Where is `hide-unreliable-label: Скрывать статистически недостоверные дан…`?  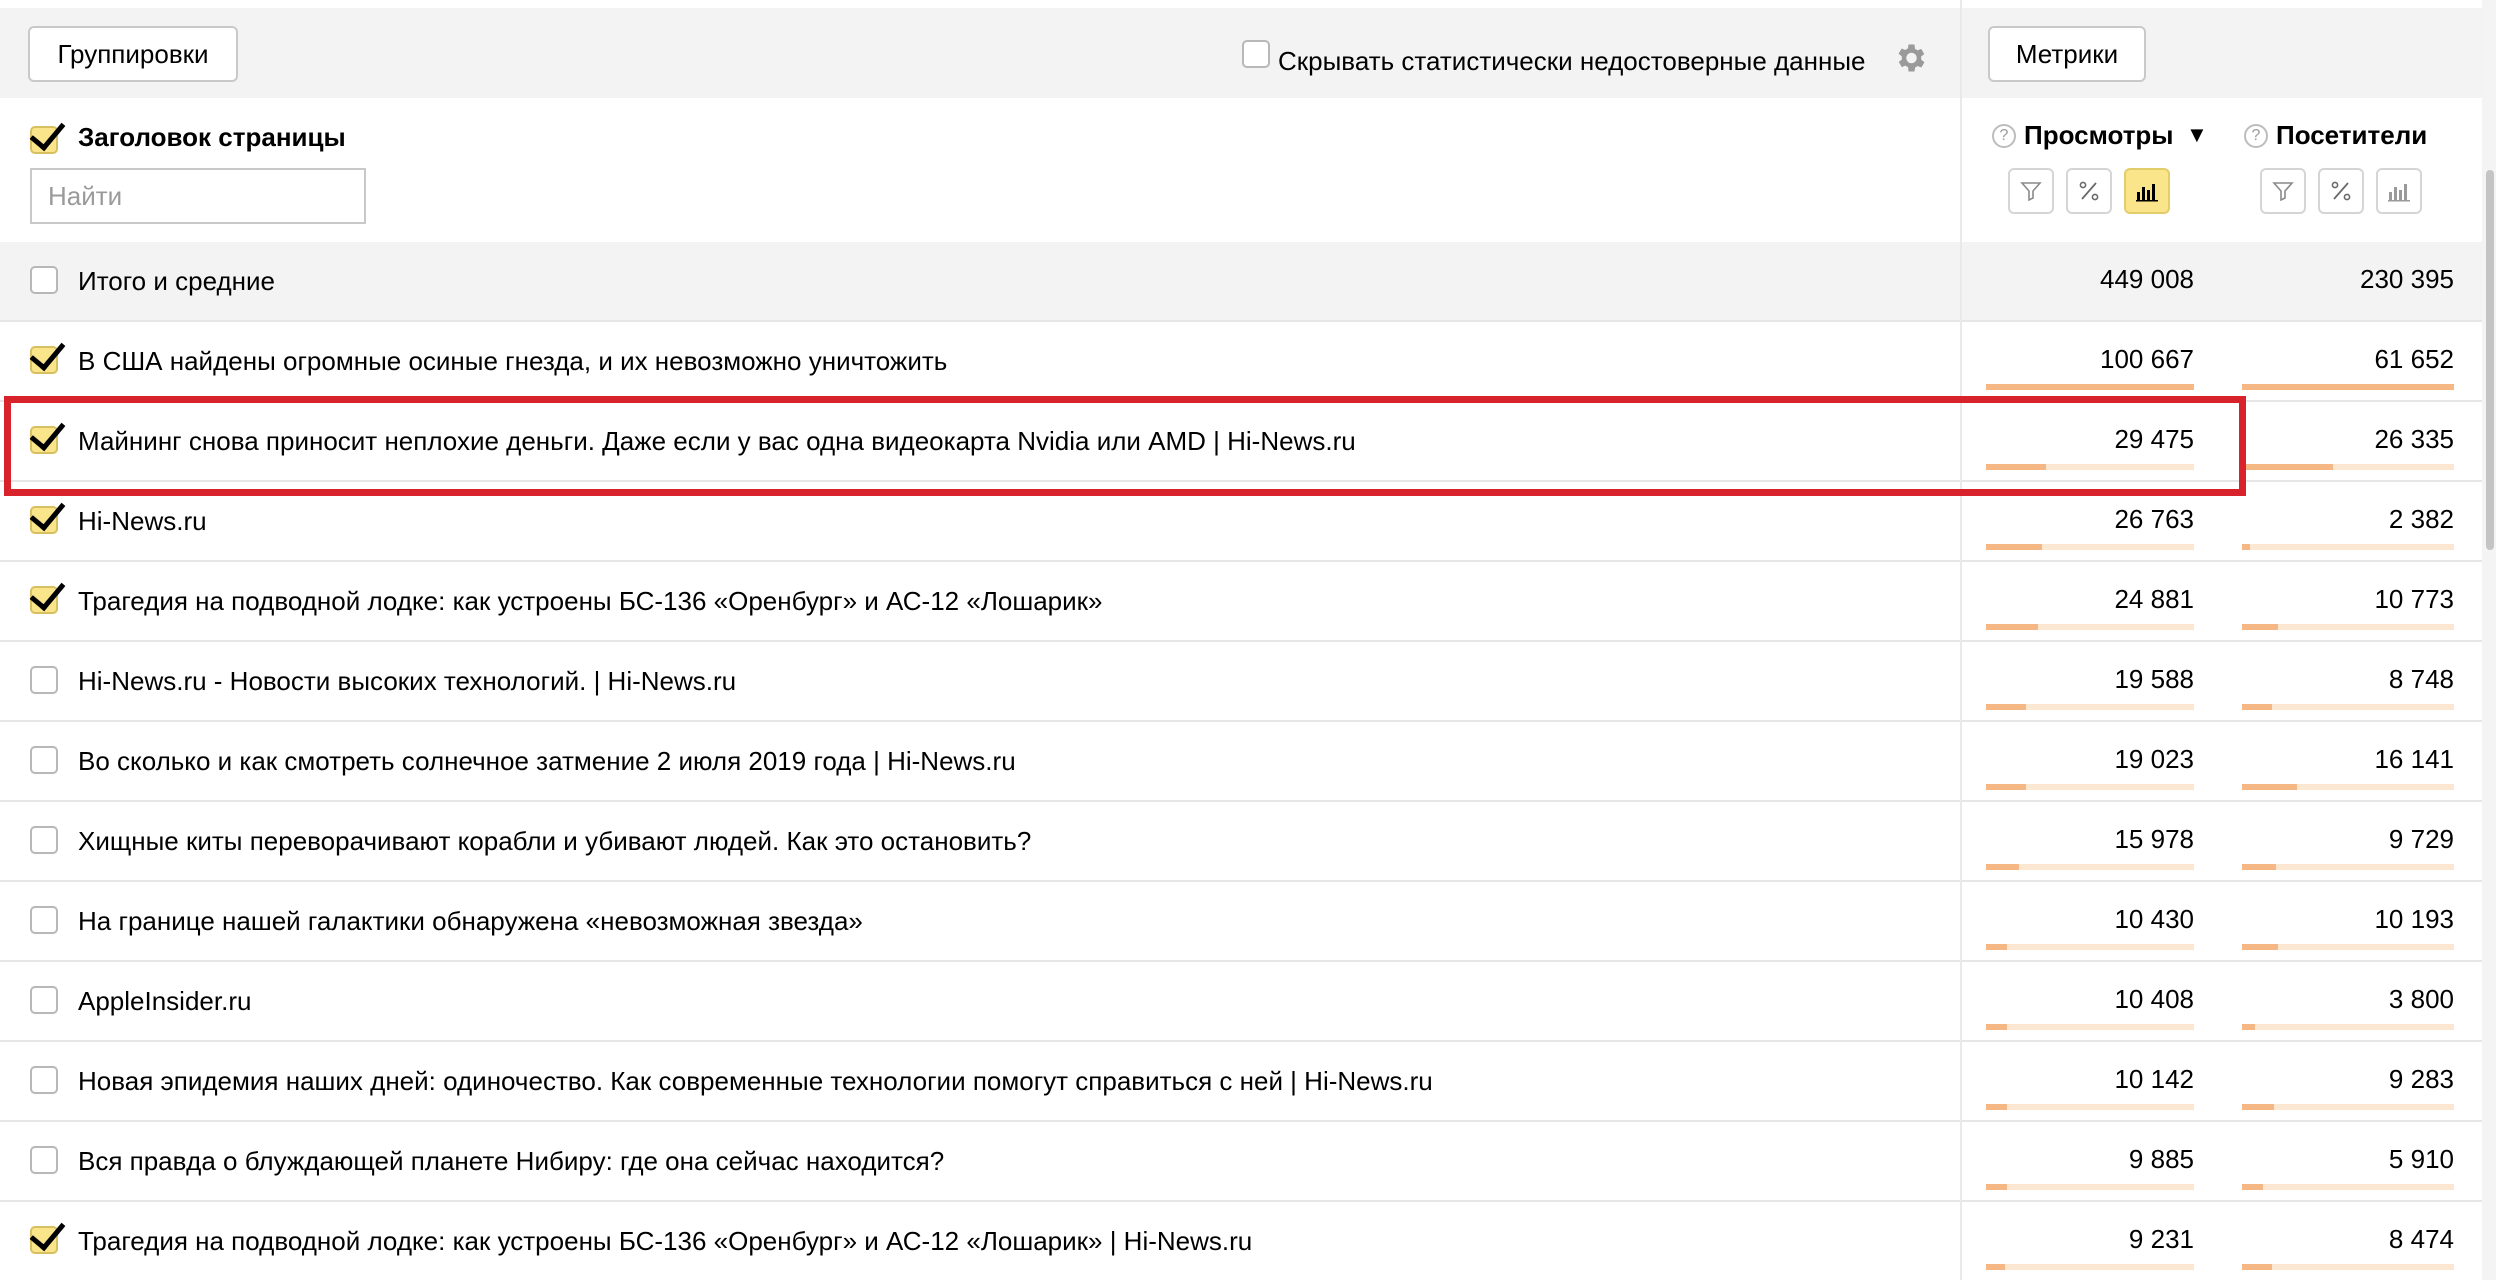
hide-unreliable-label: Скрывать статистически недостоверные дан… is located at coordinates (1572, 61).